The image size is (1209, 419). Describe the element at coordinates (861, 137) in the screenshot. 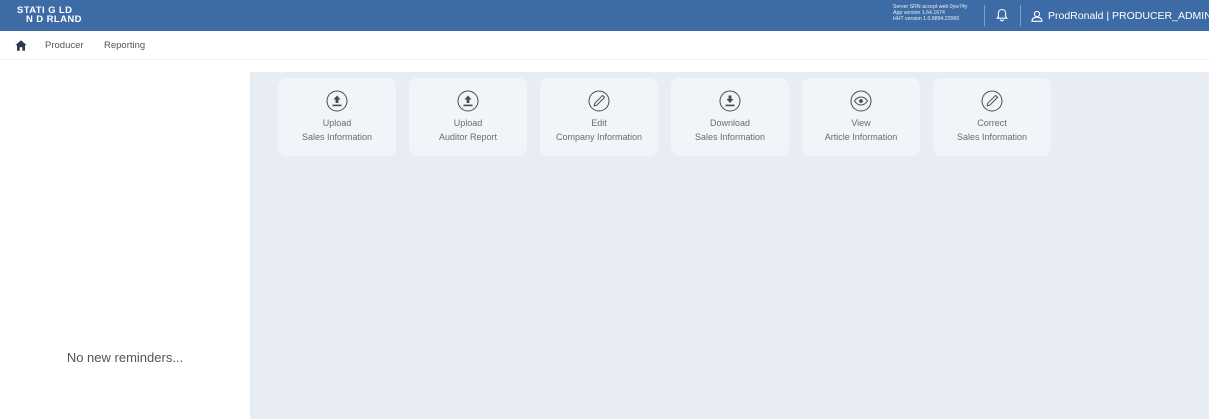

I see `tile-subtitle: Article Information` at that location.